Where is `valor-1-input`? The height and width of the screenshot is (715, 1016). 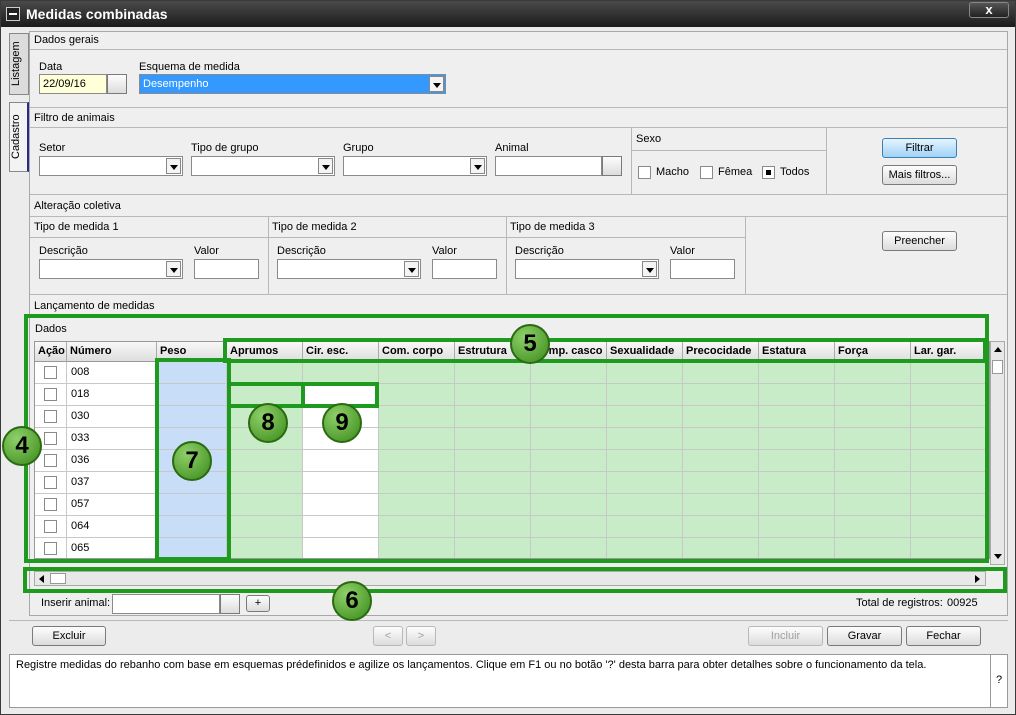 valor-1-input is located at coordinates (226, 269).